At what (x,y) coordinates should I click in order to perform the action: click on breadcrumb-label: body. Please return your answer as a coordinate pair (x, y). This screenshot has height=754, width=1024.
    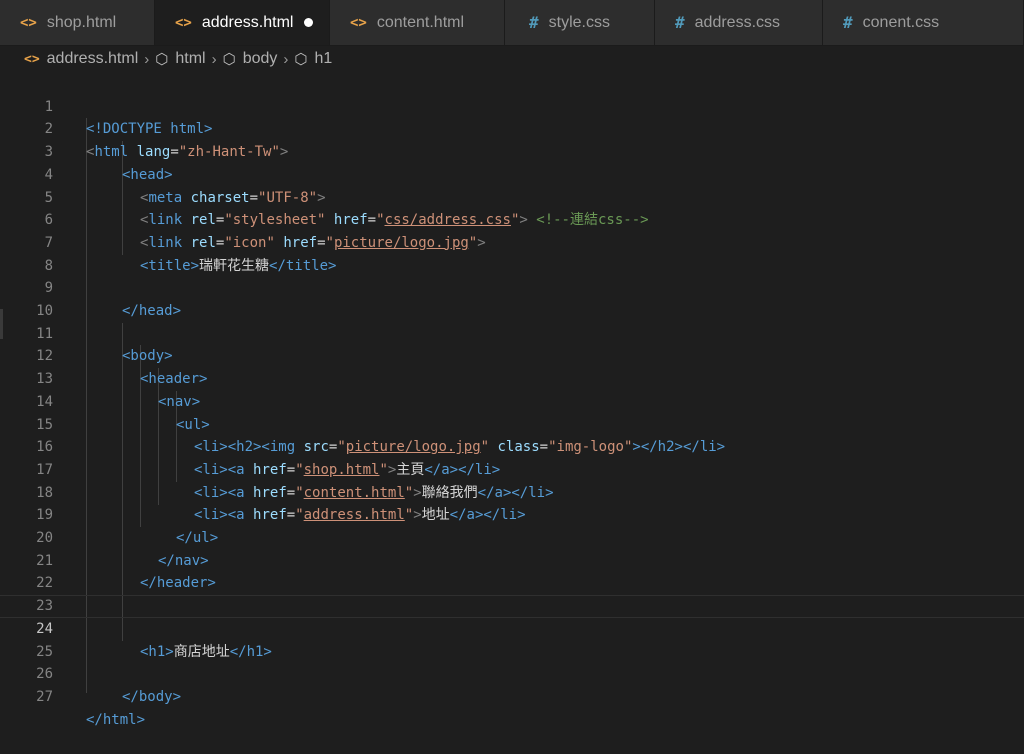
    Looking at the image, I should click on (260, 58).